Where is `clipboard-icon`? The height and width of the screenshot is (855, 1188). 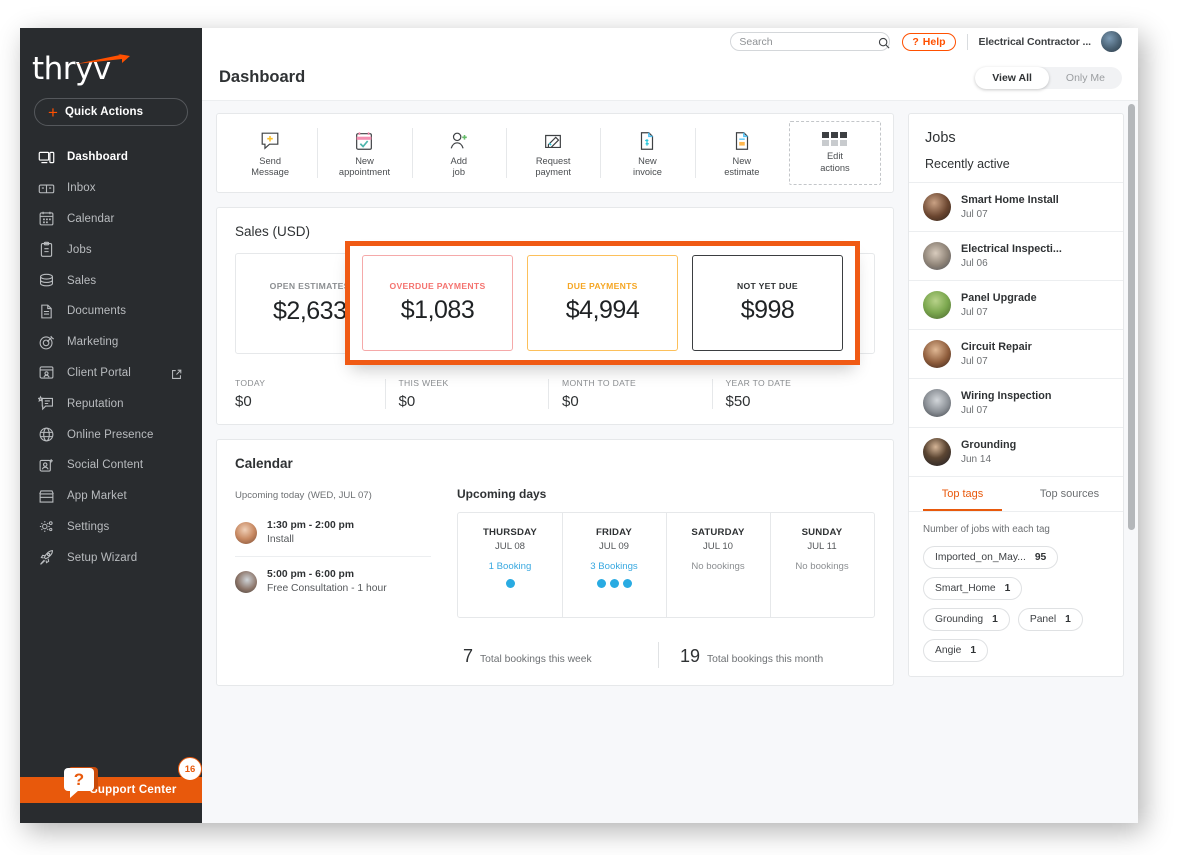
clipboard-icon is located at coordinates (46, 249).